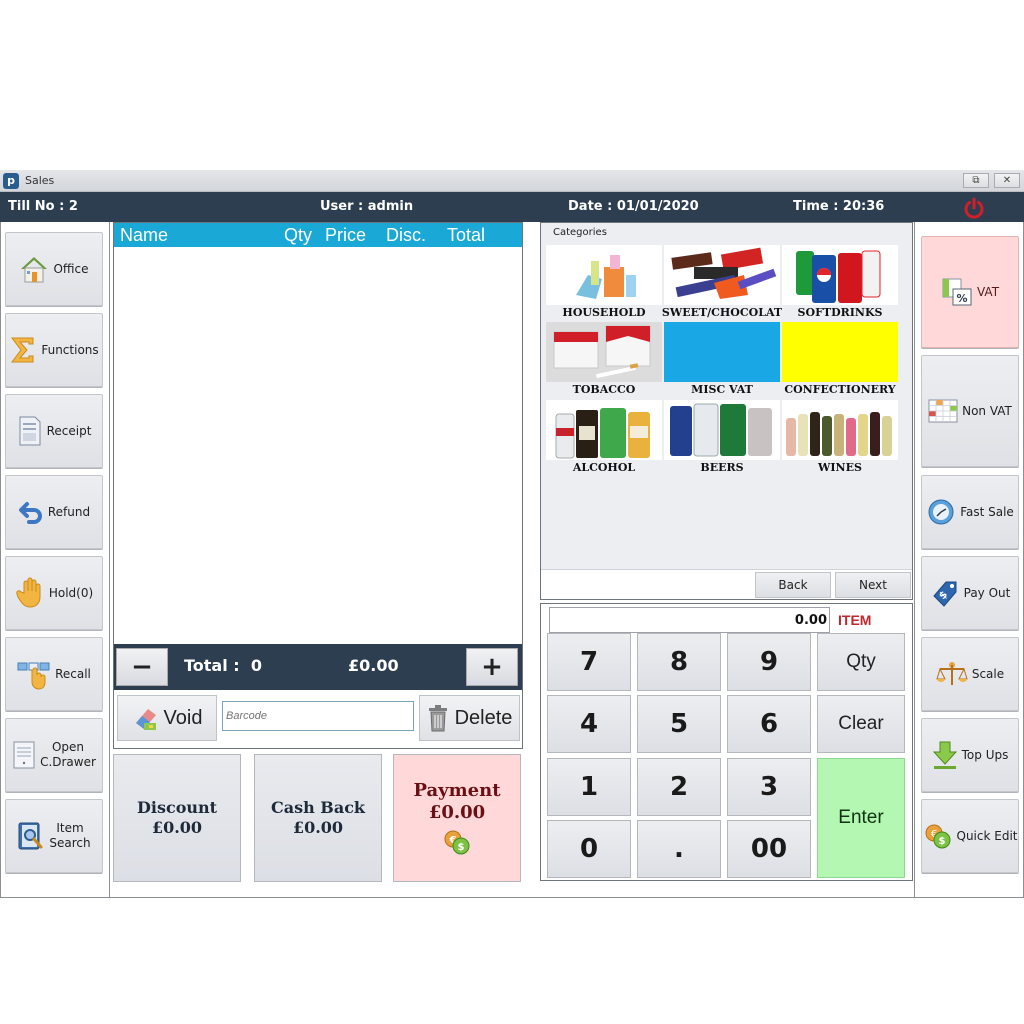 This screenshot has height=1024, width=1024. Describe the element at coordinates (840, 360) in the screenshot. I see `category-confectionery: CONFECTIONERY` at that location.